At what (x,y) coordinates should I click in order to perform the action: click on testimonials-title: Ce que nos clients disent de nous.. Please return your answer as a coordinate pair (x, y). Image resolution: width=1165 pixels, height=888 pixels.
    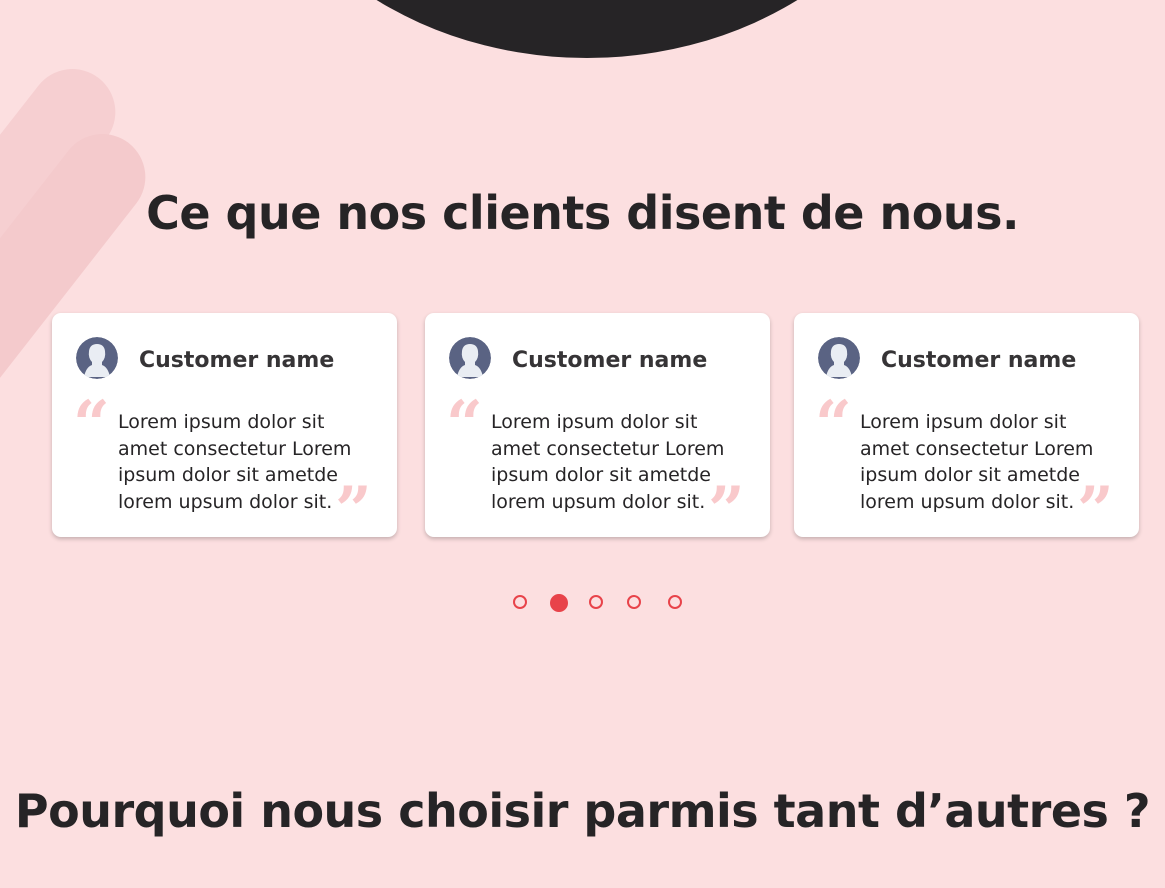
    Looking at the image, I should click on (582, 213).